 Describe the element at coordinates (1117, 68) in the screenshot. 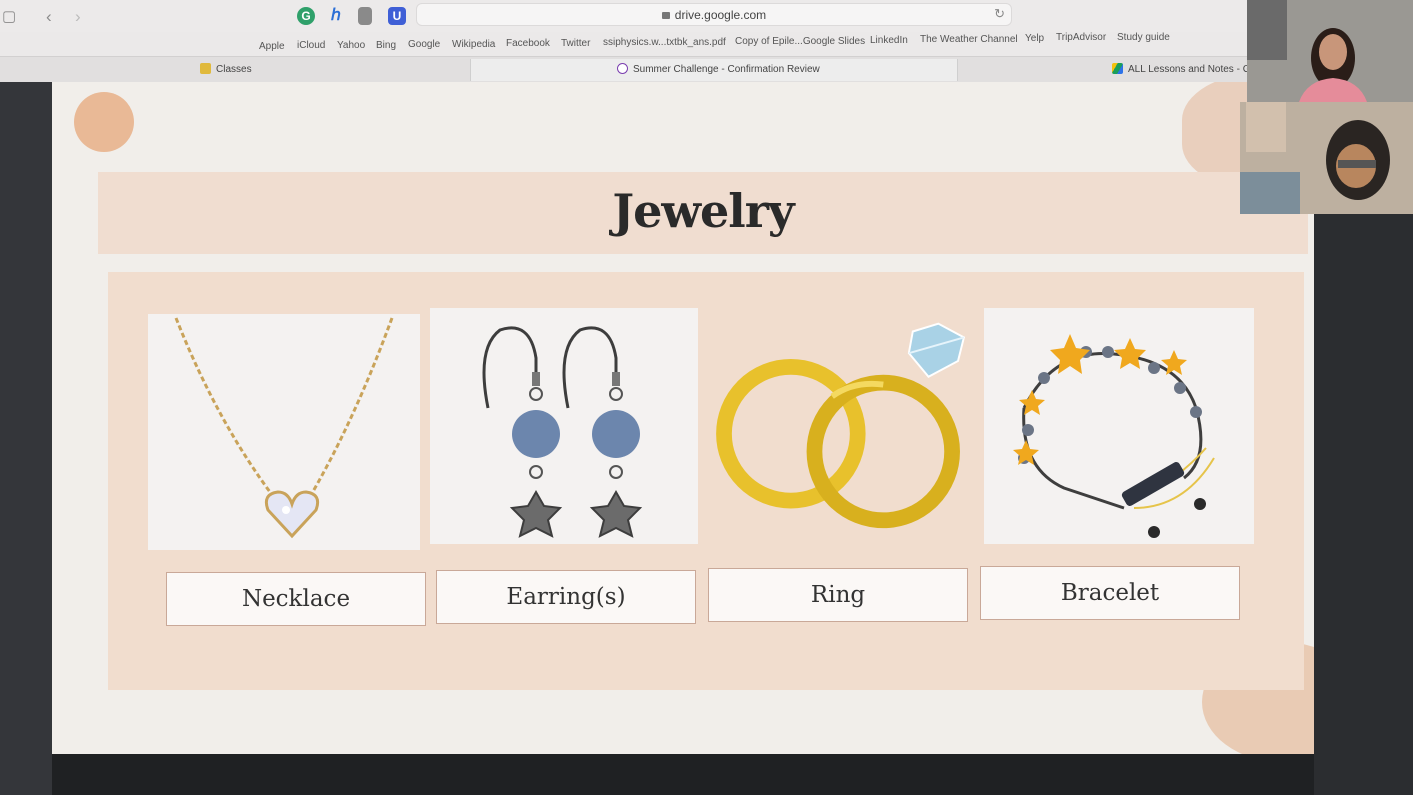

I see `google-drive-icon` at that location.